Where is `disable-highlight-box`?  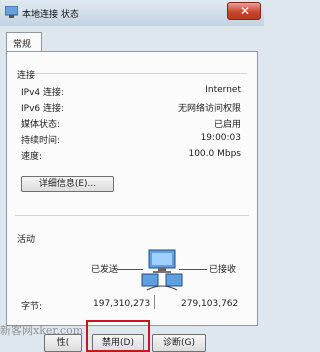
disable-highlight-box is located at coordinates (118, 336).